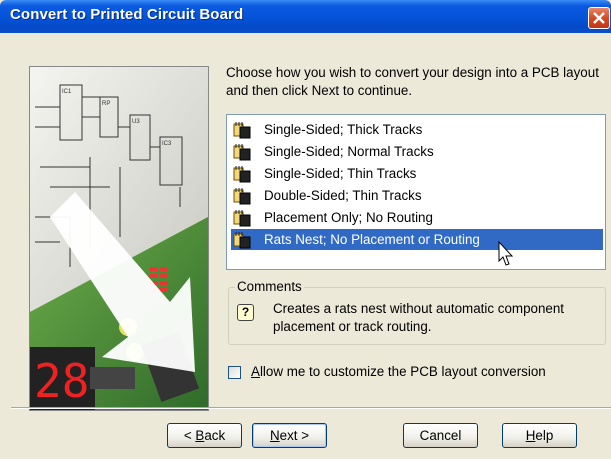 This screenshot has width=611, height=459. Describe the element at coordinates (311, 408) in the screenshot. I see `separator` at that location.